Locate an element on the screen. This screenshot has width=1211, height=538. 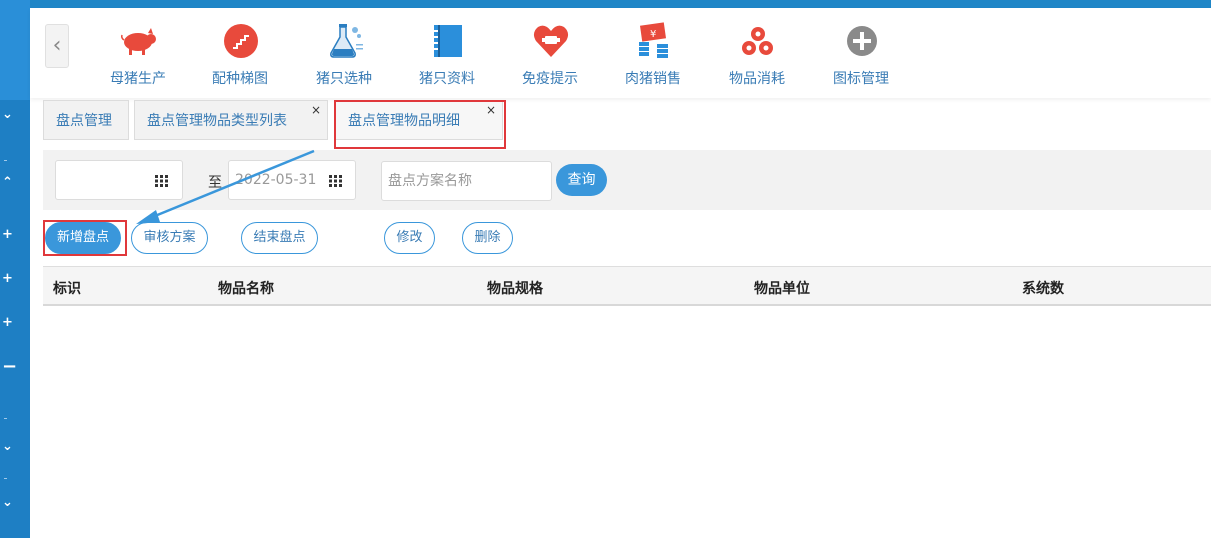
nav-item-icon-management: 图标管理 is located at coordinates (861, 53).